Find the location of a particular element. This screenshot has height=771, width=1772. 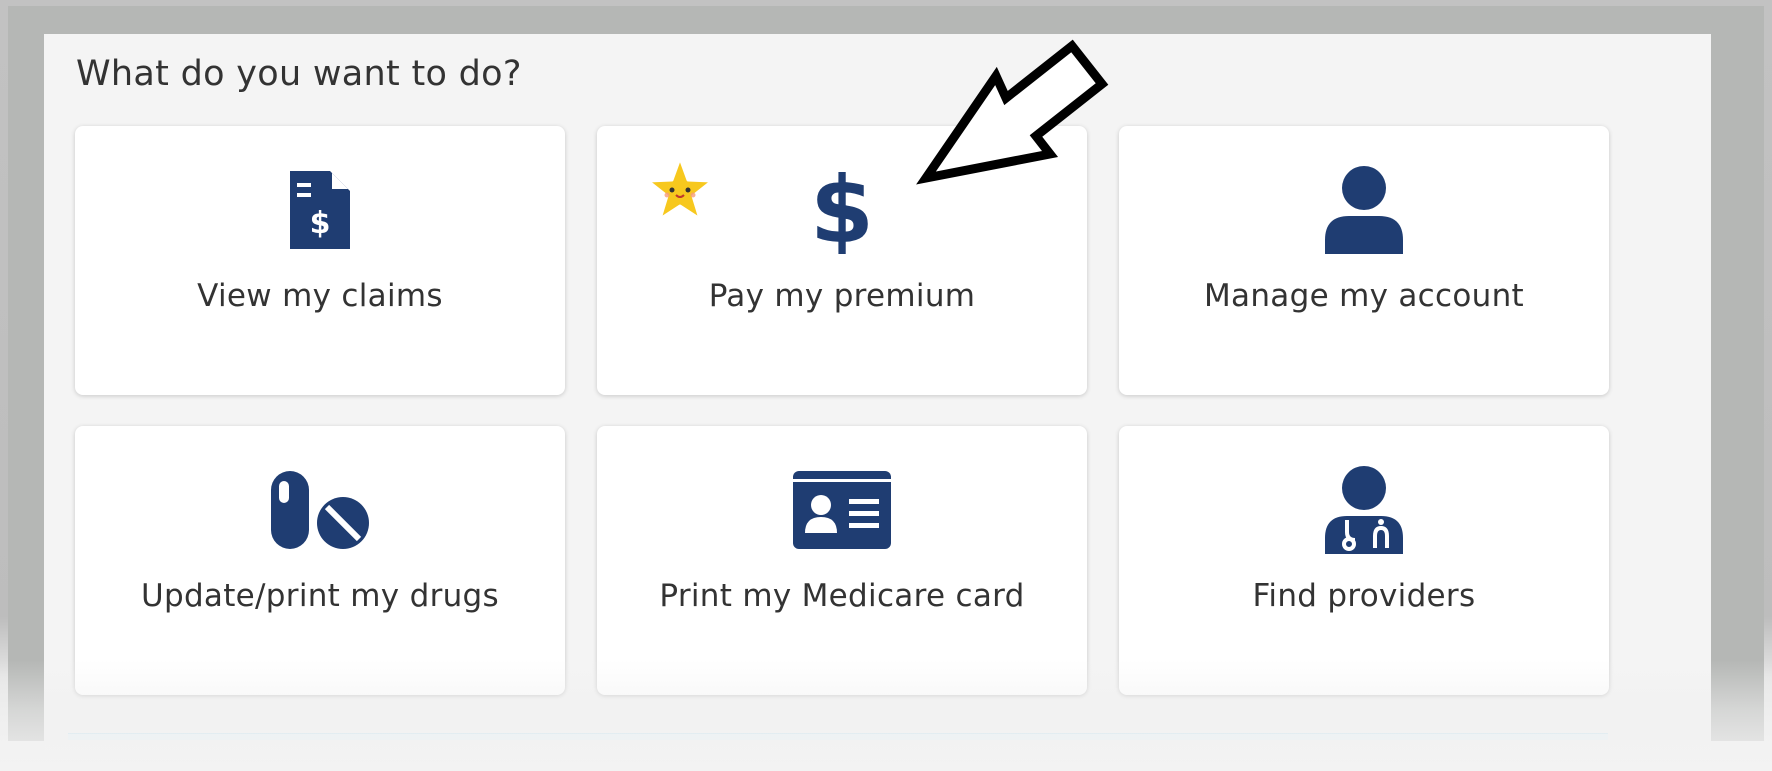

tile-label: Pay my premium is located at coordinates (842, 296).